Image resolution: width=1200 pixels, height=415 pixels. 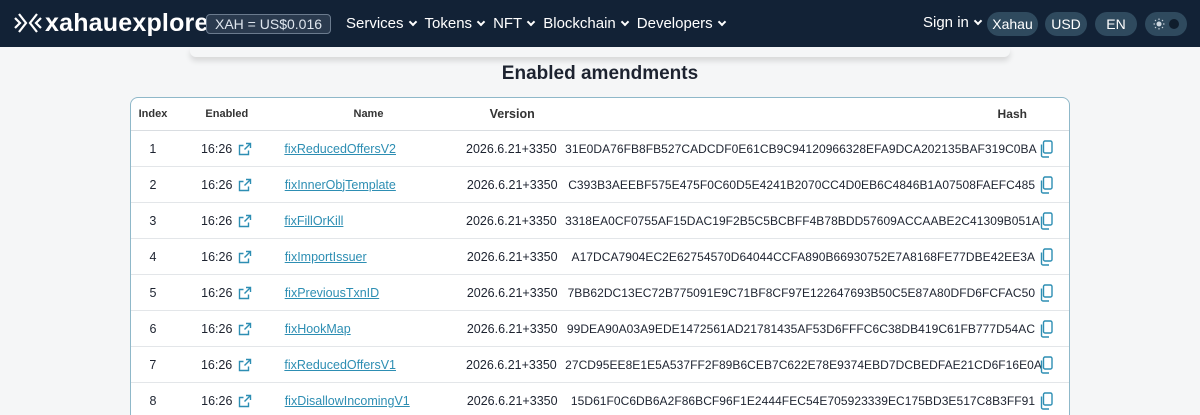 I want to click on row-index: 8, so click(x=153, y=400).